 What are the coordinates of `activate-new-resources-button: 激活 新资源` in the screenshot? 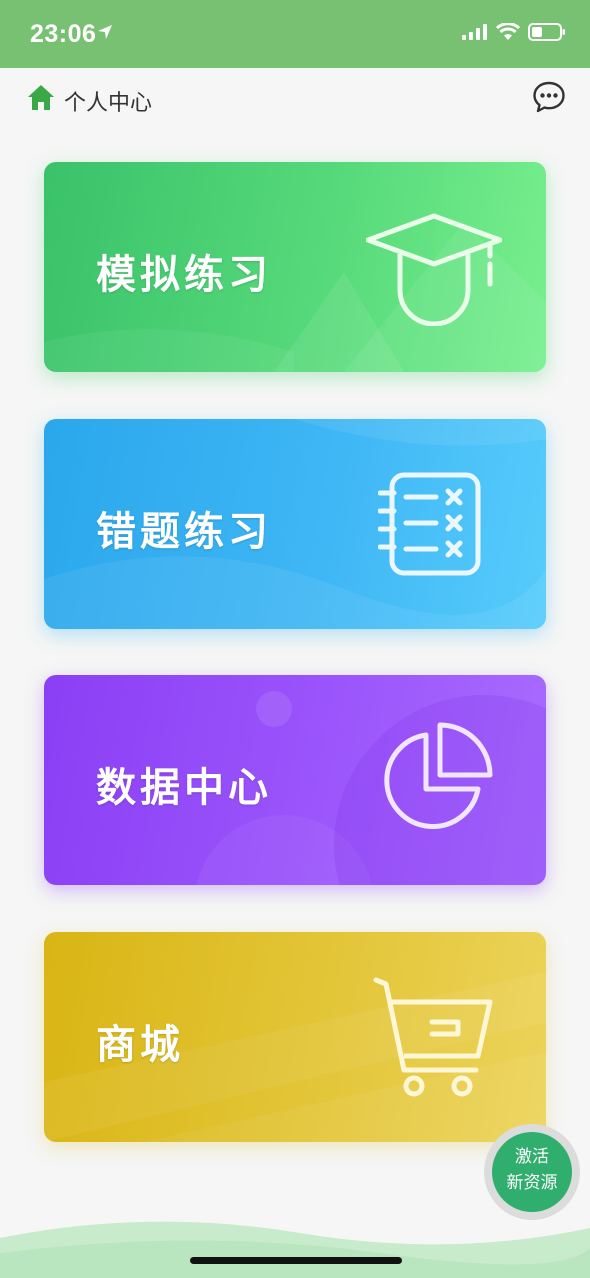 It's located at (532, 1172).